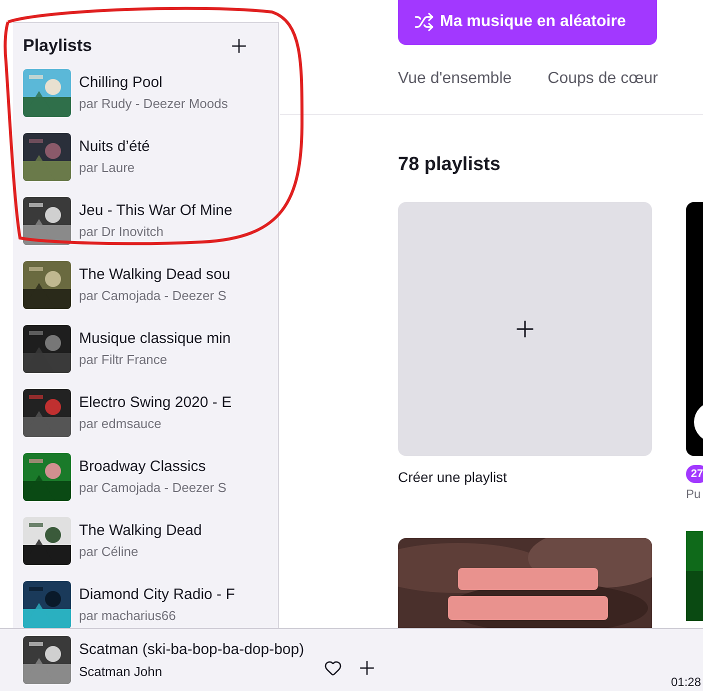 The height and width of the screenshot is (691, 703). What do you see at coordinates (155, 210) in the screenshot?
I see `playlist-title: Jeu - This War Of Mine` at bounding box center [155, 210].